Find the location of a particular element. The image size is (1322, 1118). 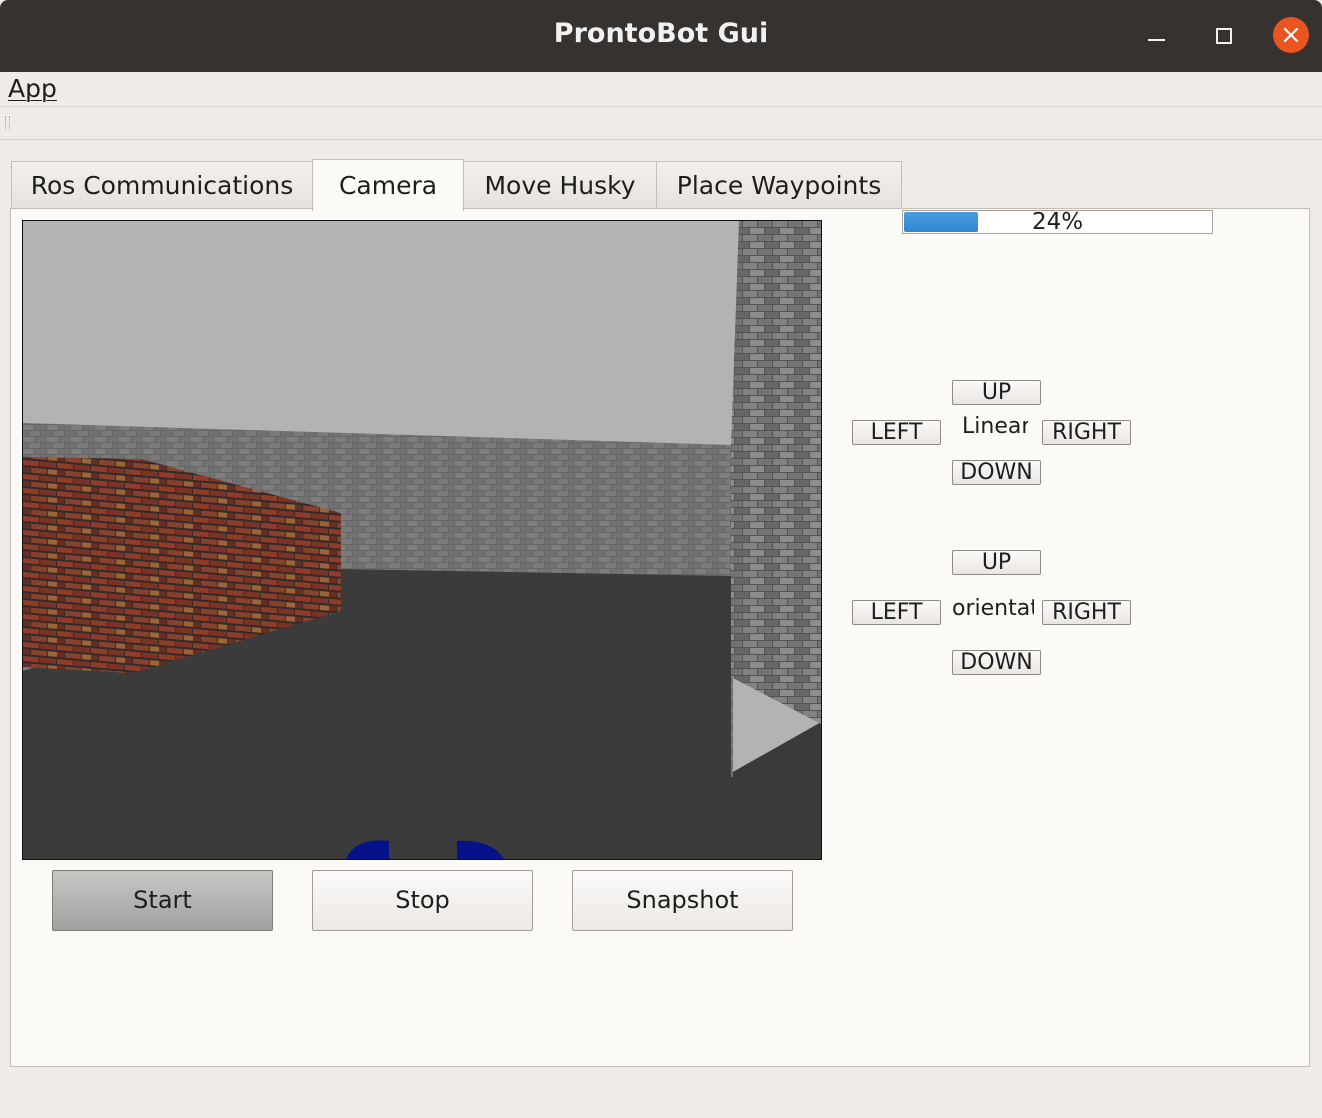

linear-up-button: UP is located at coordinates (996, 392).